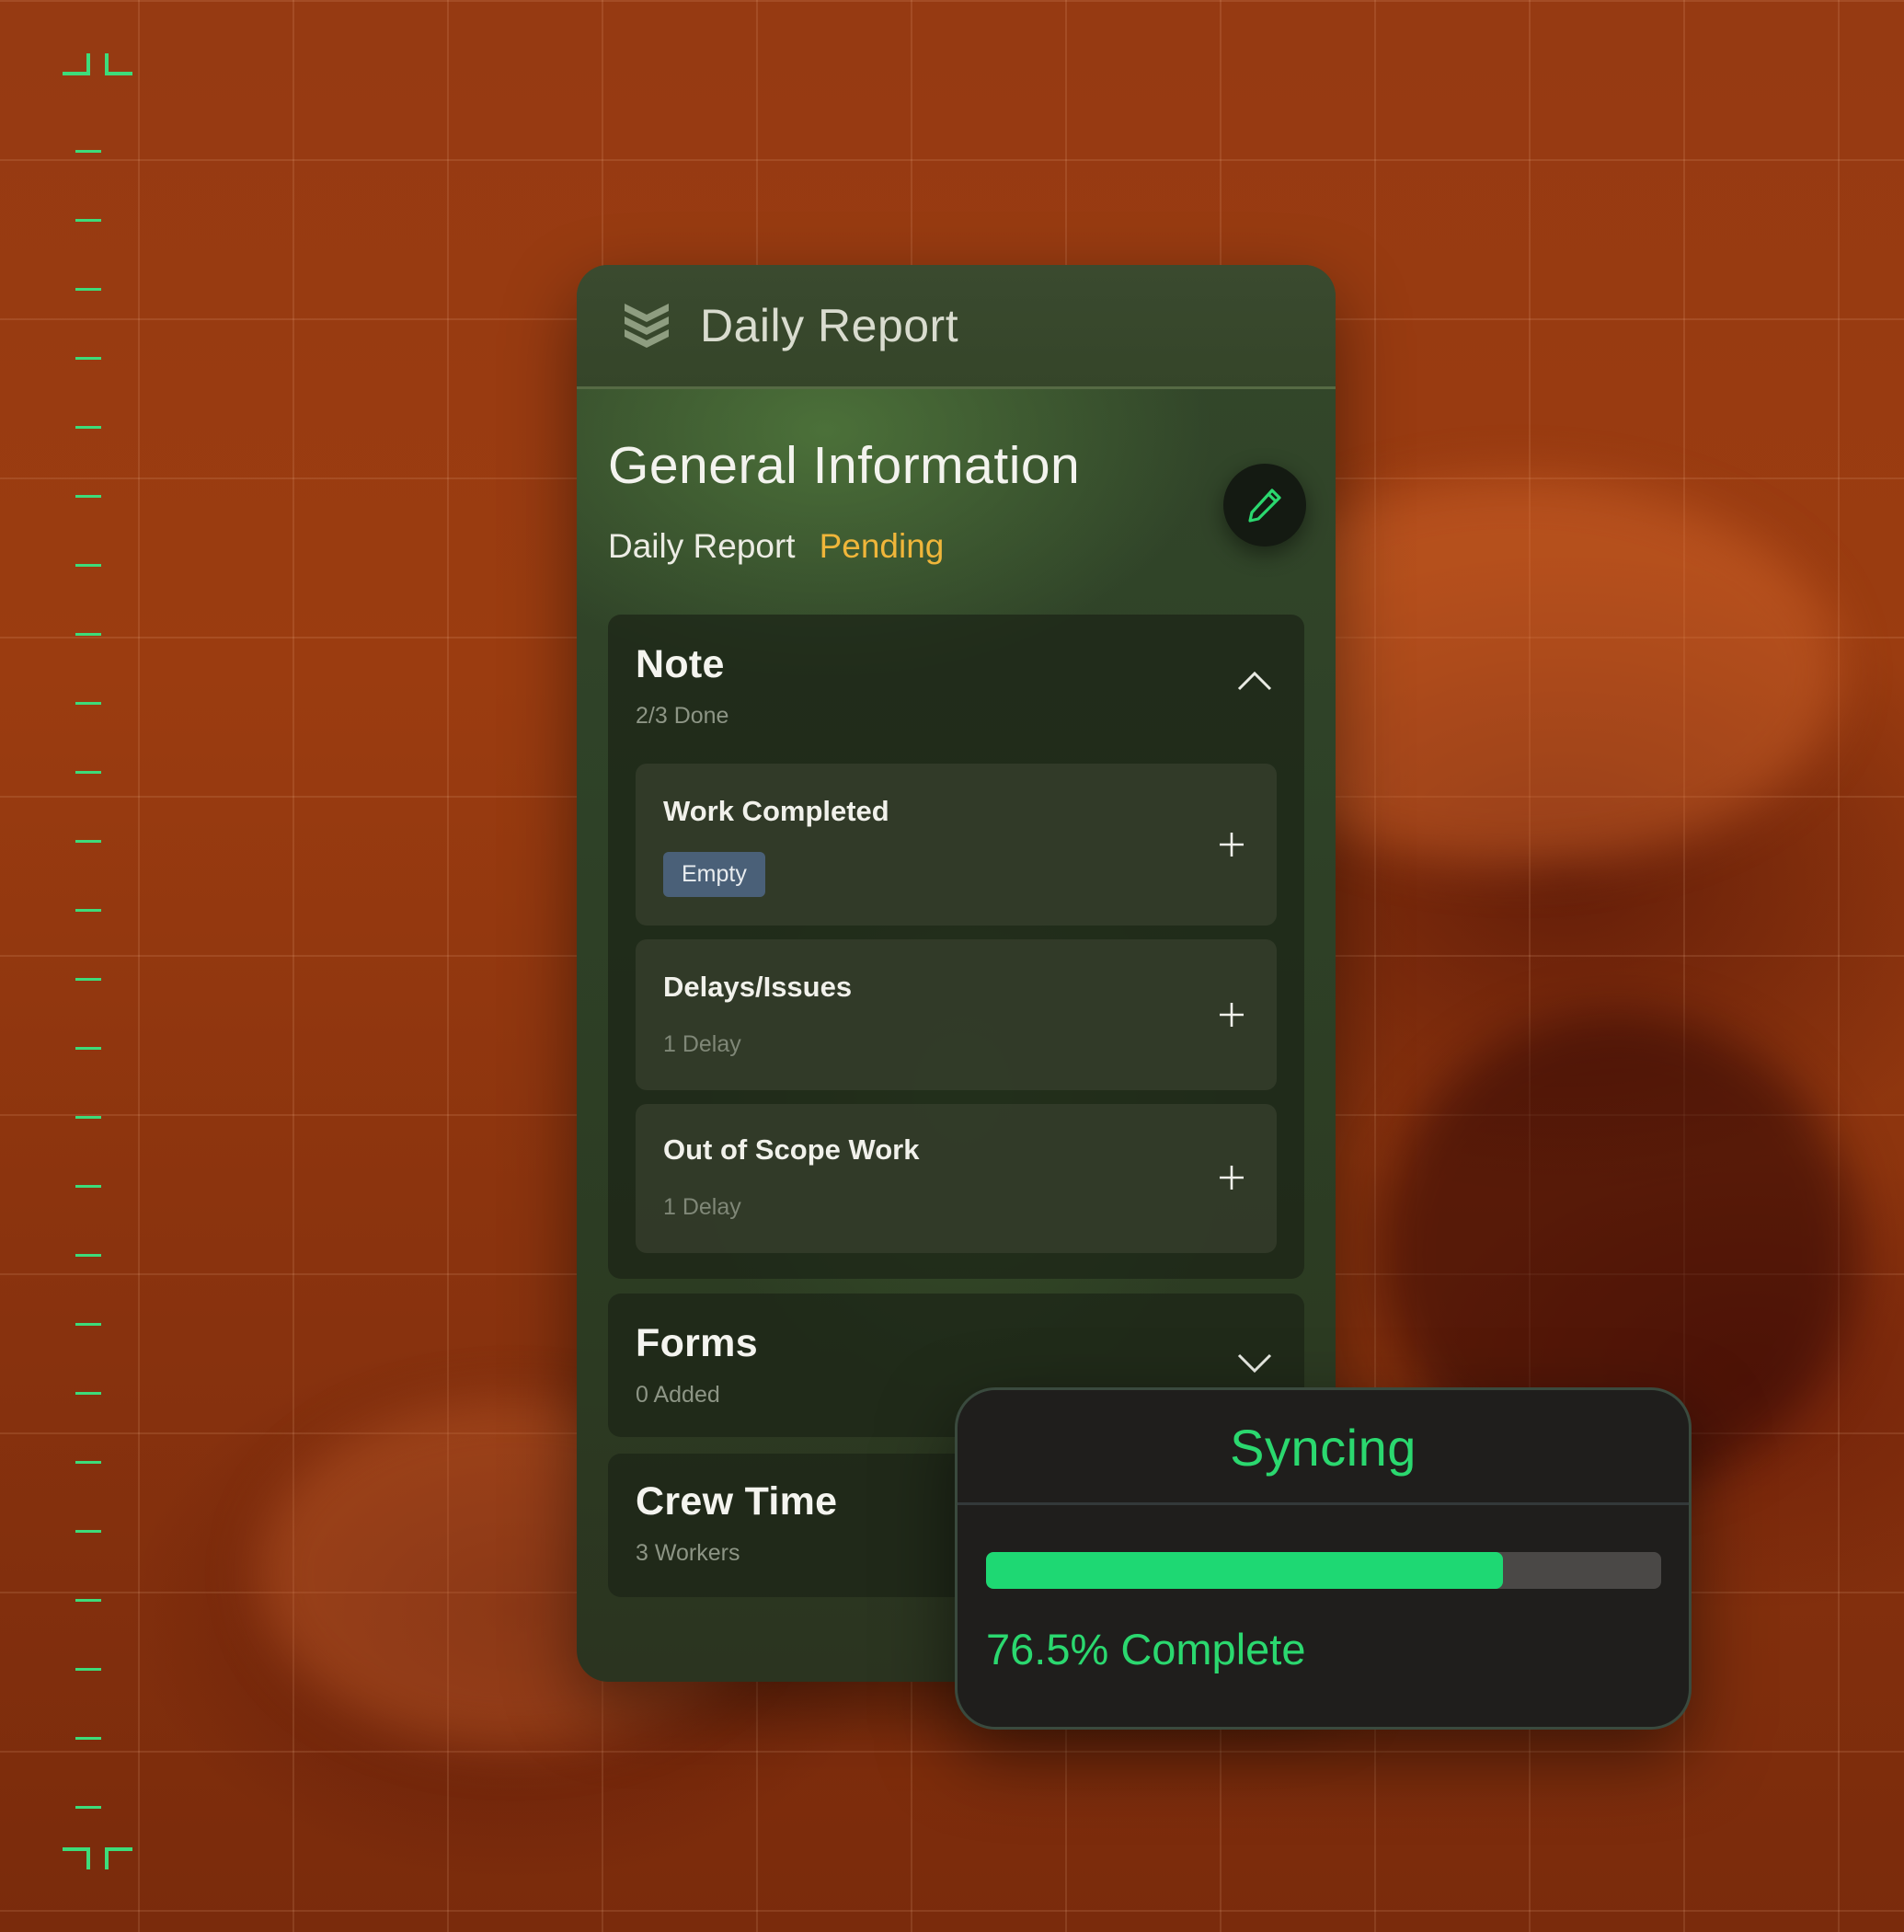 Image resolution: width=1904 pixels, height=1932 pixels. Describe the element at coordinates (714, 874) in the screenshot. I see `empty-badge: Empty` at that location.